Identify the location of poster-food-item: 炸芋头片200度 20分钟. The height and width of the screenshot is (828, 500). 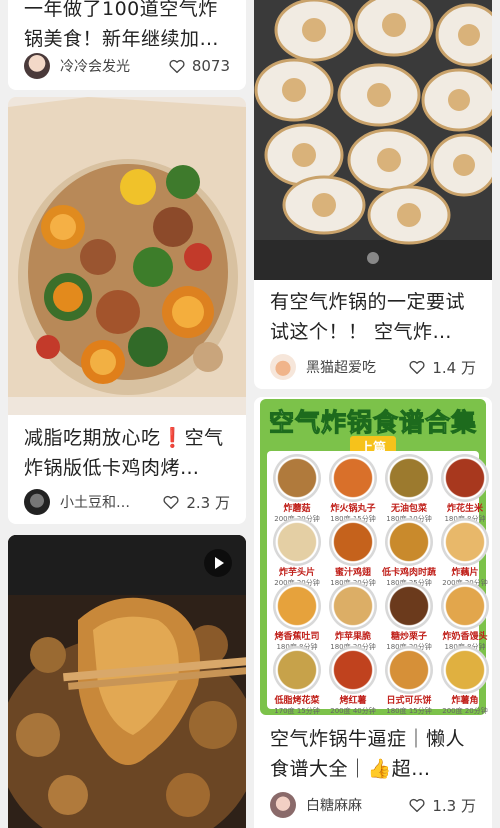
(297, 554).